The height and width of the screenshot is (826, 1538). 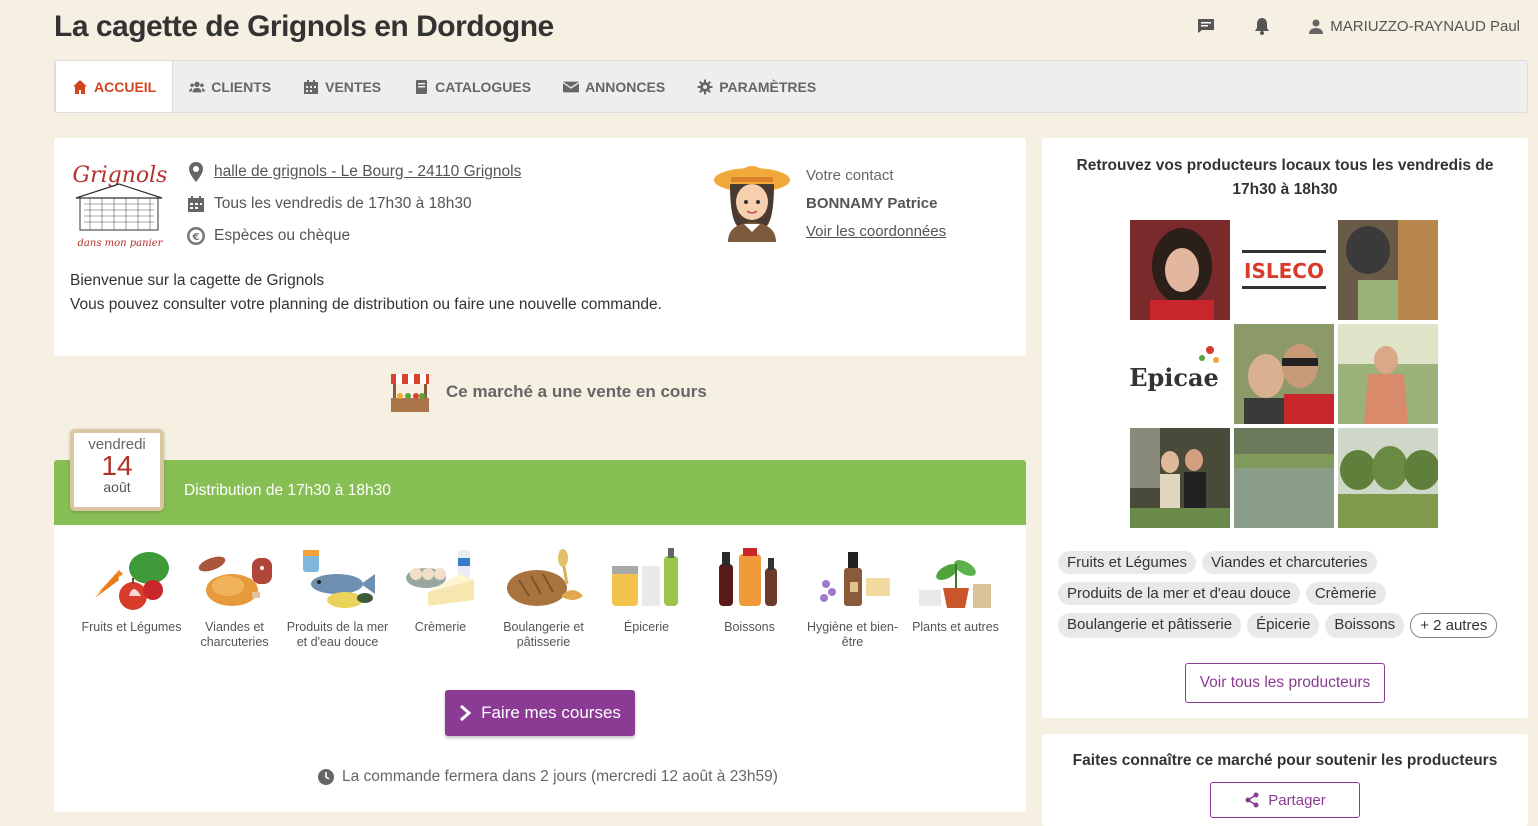 What do you see at coordinates (287, 490) in the screenshot?
I see `distribution-text: Distribution de 17h30 à 18h30` at bounding box center [287, 490].